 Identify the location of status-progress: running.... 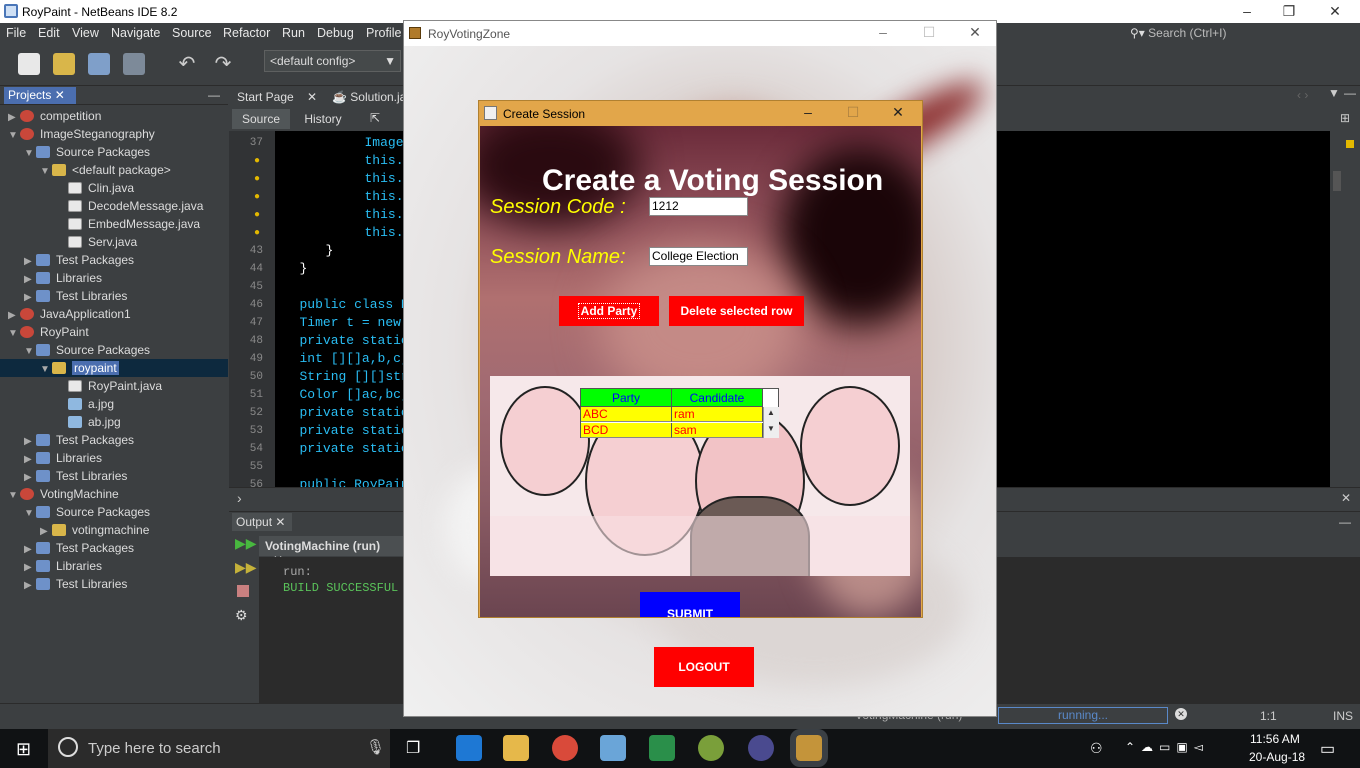
(1083, 715).